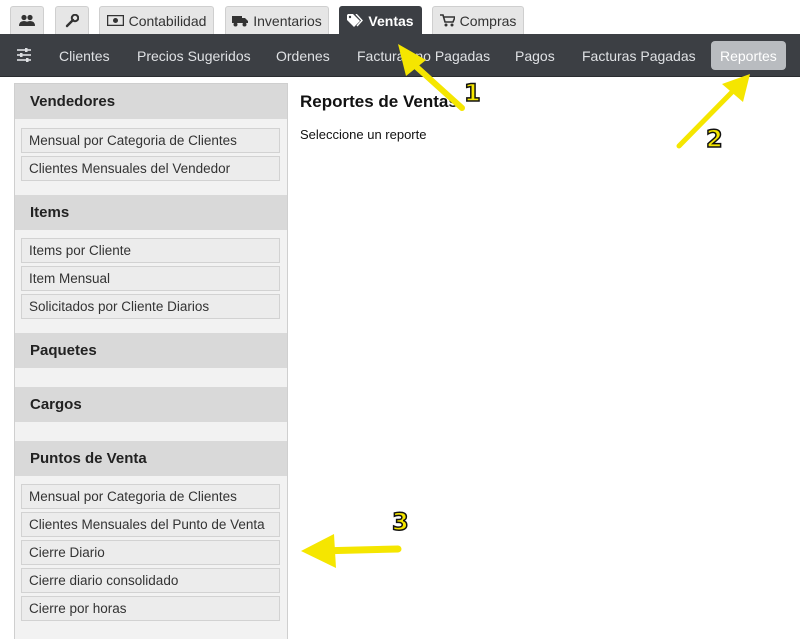 The image size is (800, 639). What do you see at coordinates (151, 350) in the screenshot?
I see `section-header-paquetes: Paquetes` at bounding box center [151, 350].